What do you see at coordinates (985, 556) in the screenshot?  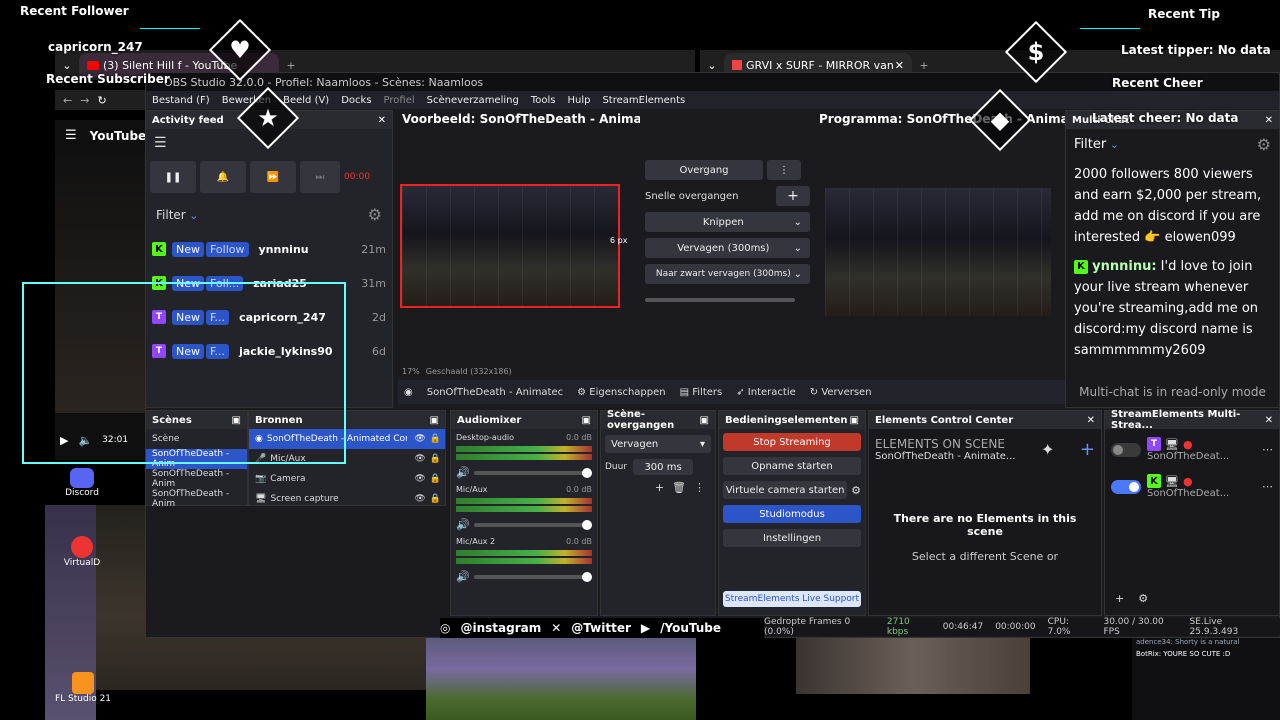 I see `ecc-empty-sub: Select a different Scene or` at bounding box center [985, 556].